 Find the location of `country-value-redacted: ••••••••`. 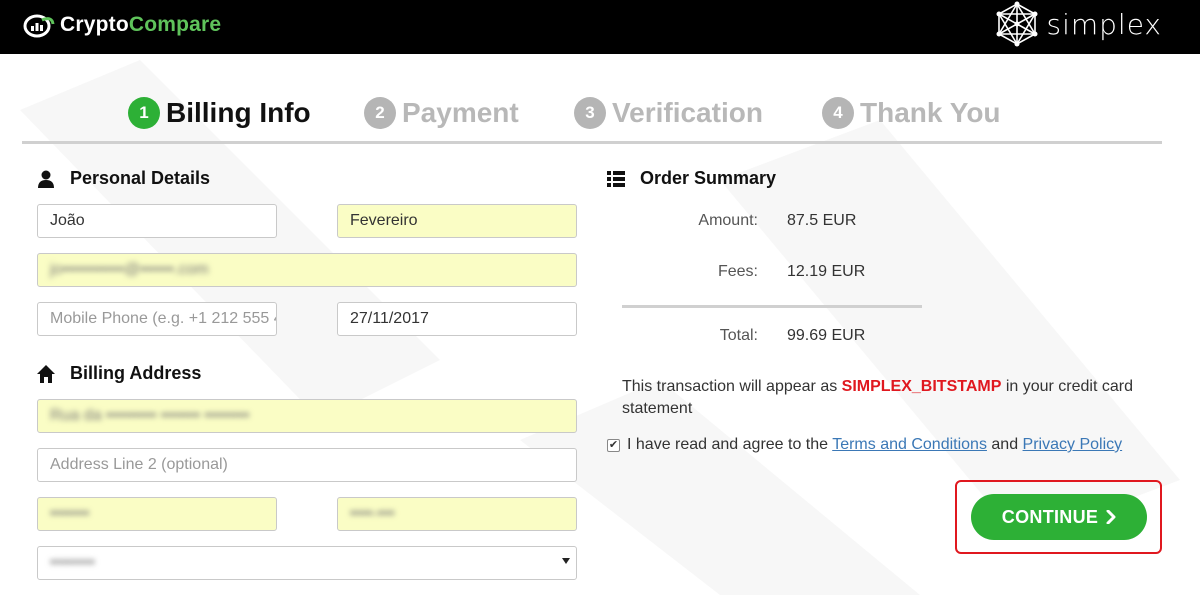

country-value-redacted: •••••••• is located at coordinates (72, 562).